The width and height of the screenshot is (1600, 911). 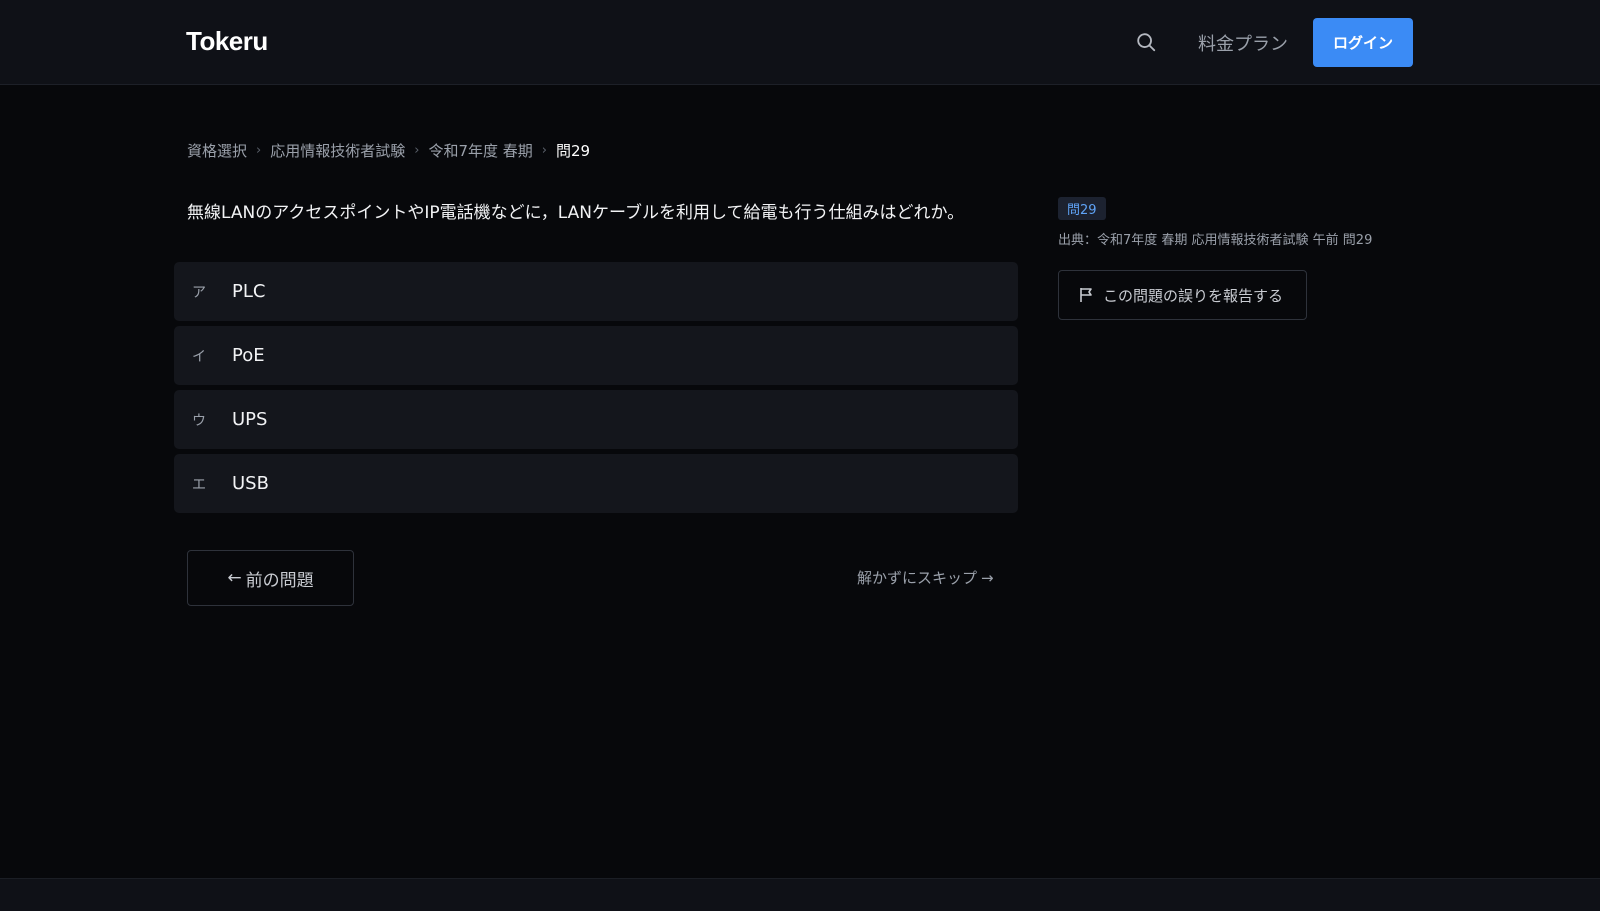 What do you see at coordinates (250, 483) in the screenshot?
I see `choice-text: USB` at bounding box center [250, 483].